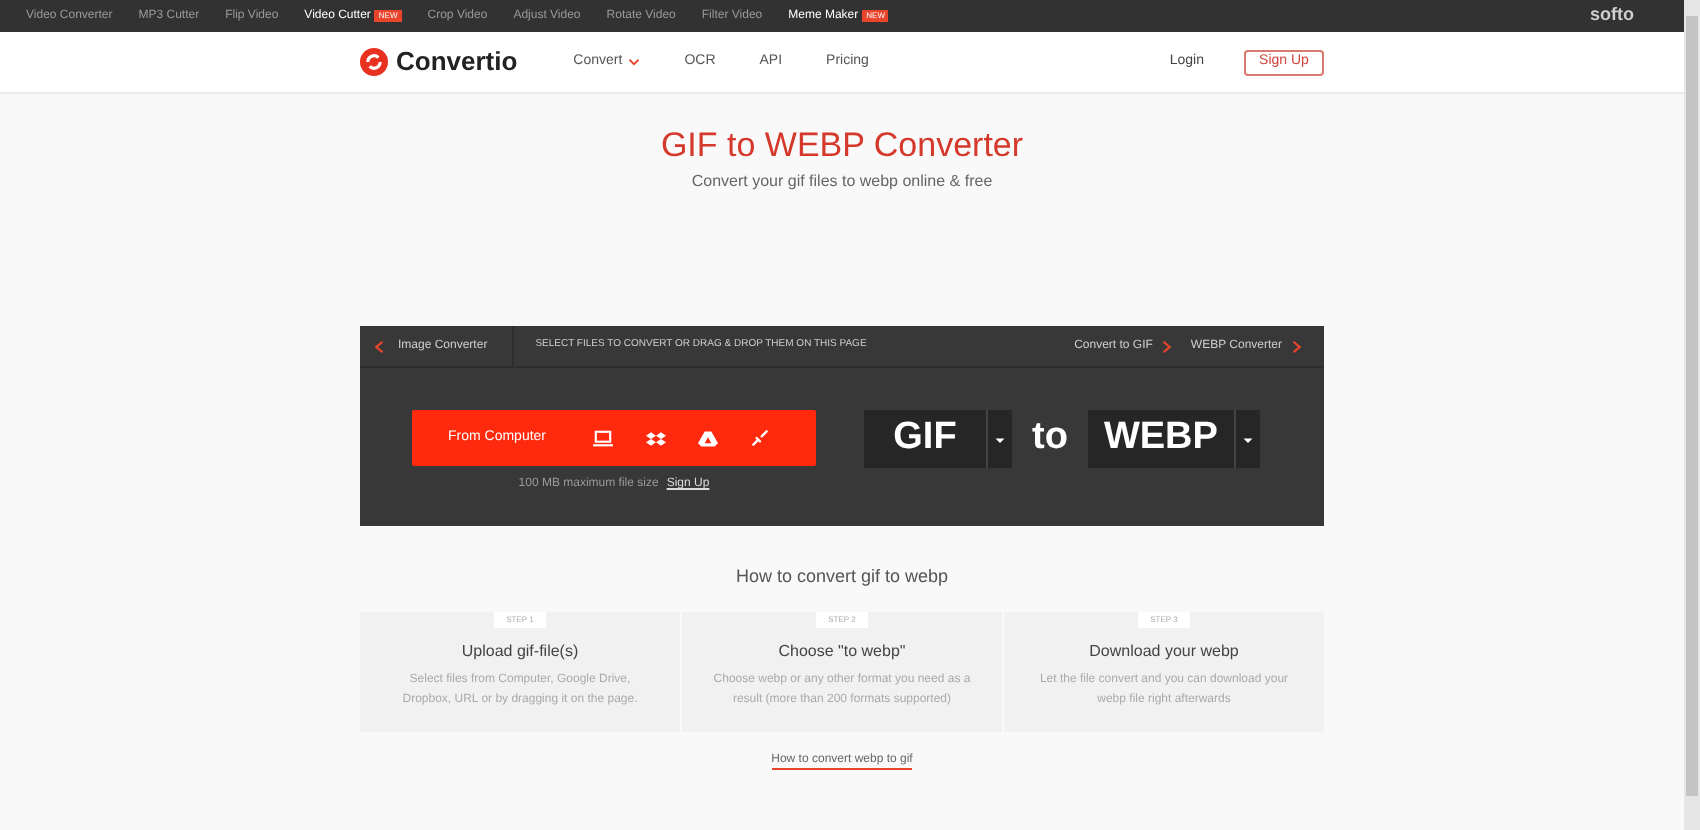 This screenshot has height=830, width=1700. I want to click on step-title: Upload gif-file(s), so click(520, 651).